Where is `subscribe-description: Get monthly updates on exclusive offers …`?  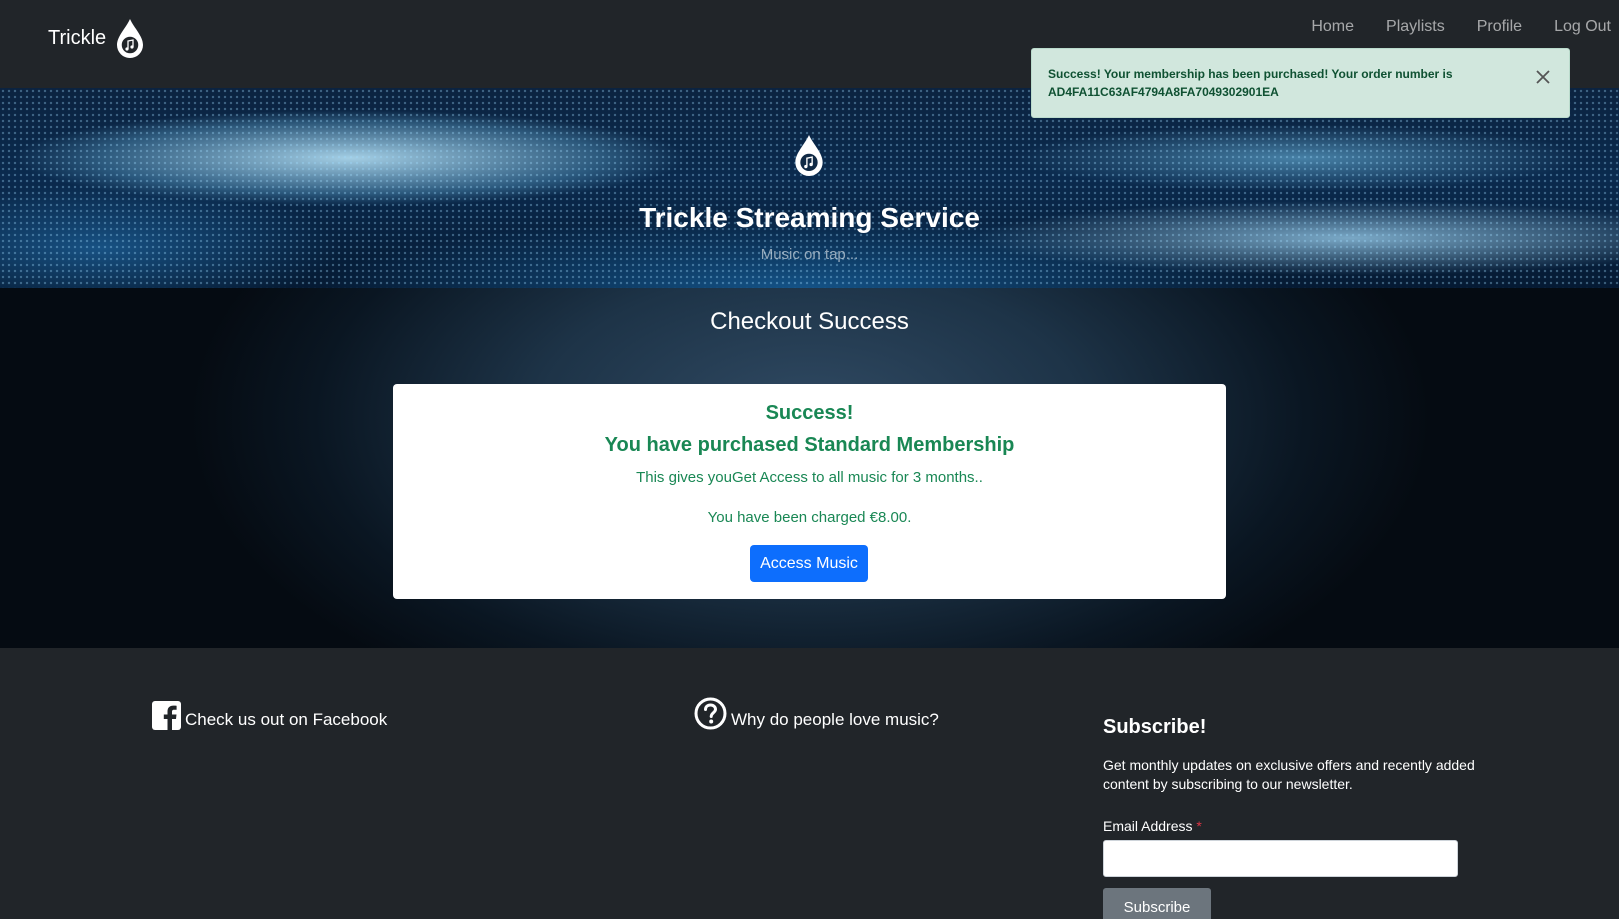
subscribe-description: Get monthly updates on exclusive offers … is located at coordinates (1289, 774).